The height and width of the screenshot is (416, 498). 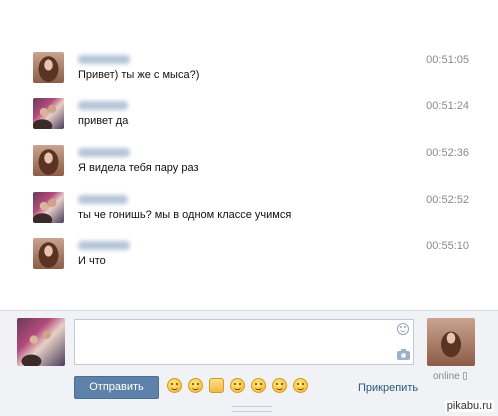 What do you see at coordinates (300, 385) in the screenshot?
I see `grinning-emoji-icon` at bounding box center [300, 385].